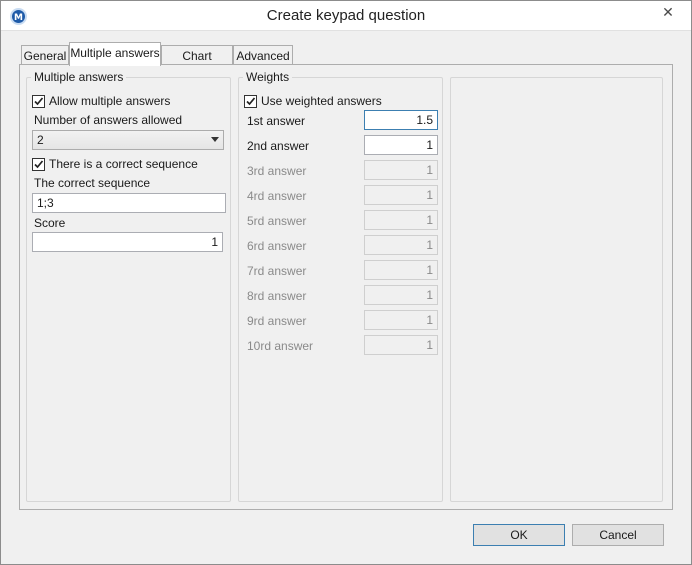 The image size is (692, 565). I want to click on answer-weight-label-2: 2nd answer, so click(278, 146).